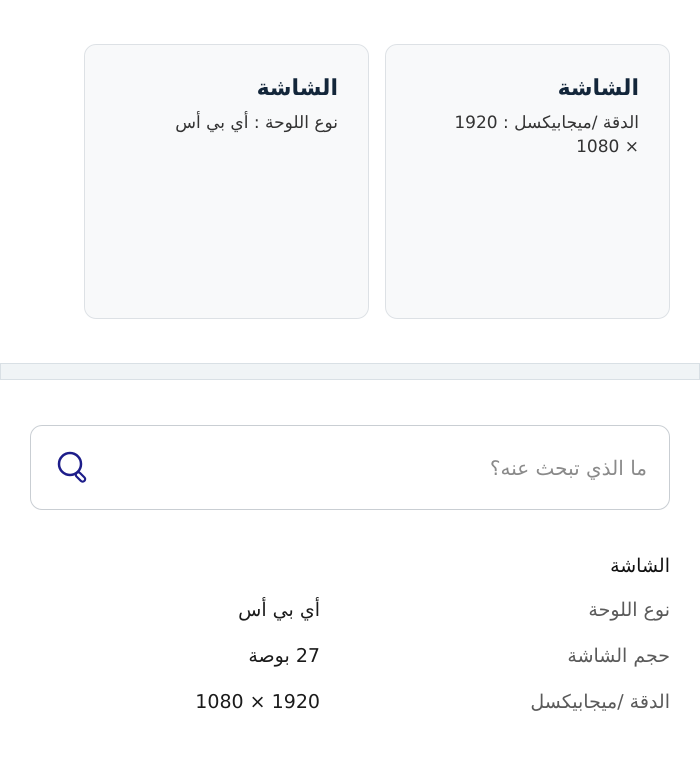 The image size is (700, 762). What do you see at coordinates (629, 610) in the screenshot?
I see `spec-label: نوع اللوحة` at bounding box center [629, 610].